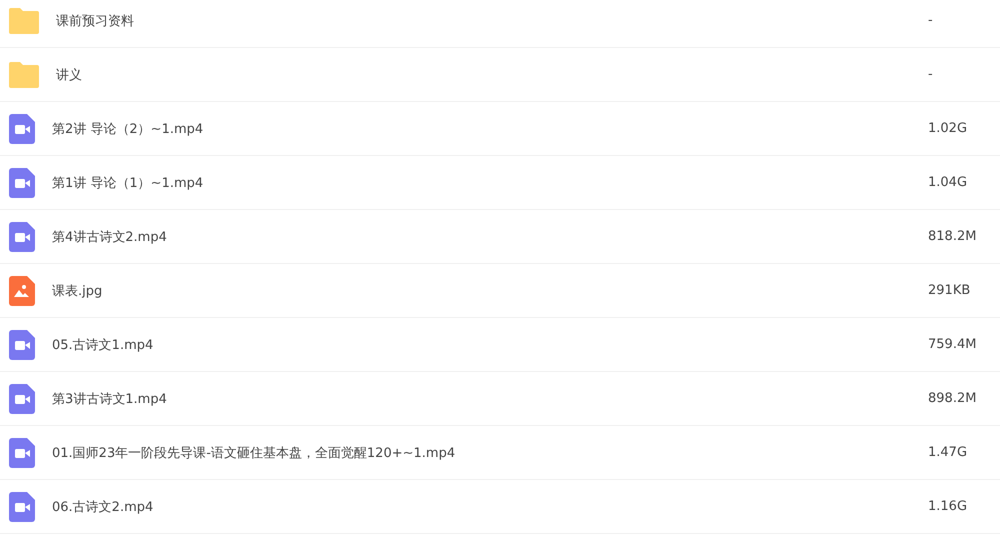  What do you see at coordinates (490, 183) in the screenshot?
I see `file-name: 第1讲 导论（1）~1.mp4` at bounding box center [490, 183].